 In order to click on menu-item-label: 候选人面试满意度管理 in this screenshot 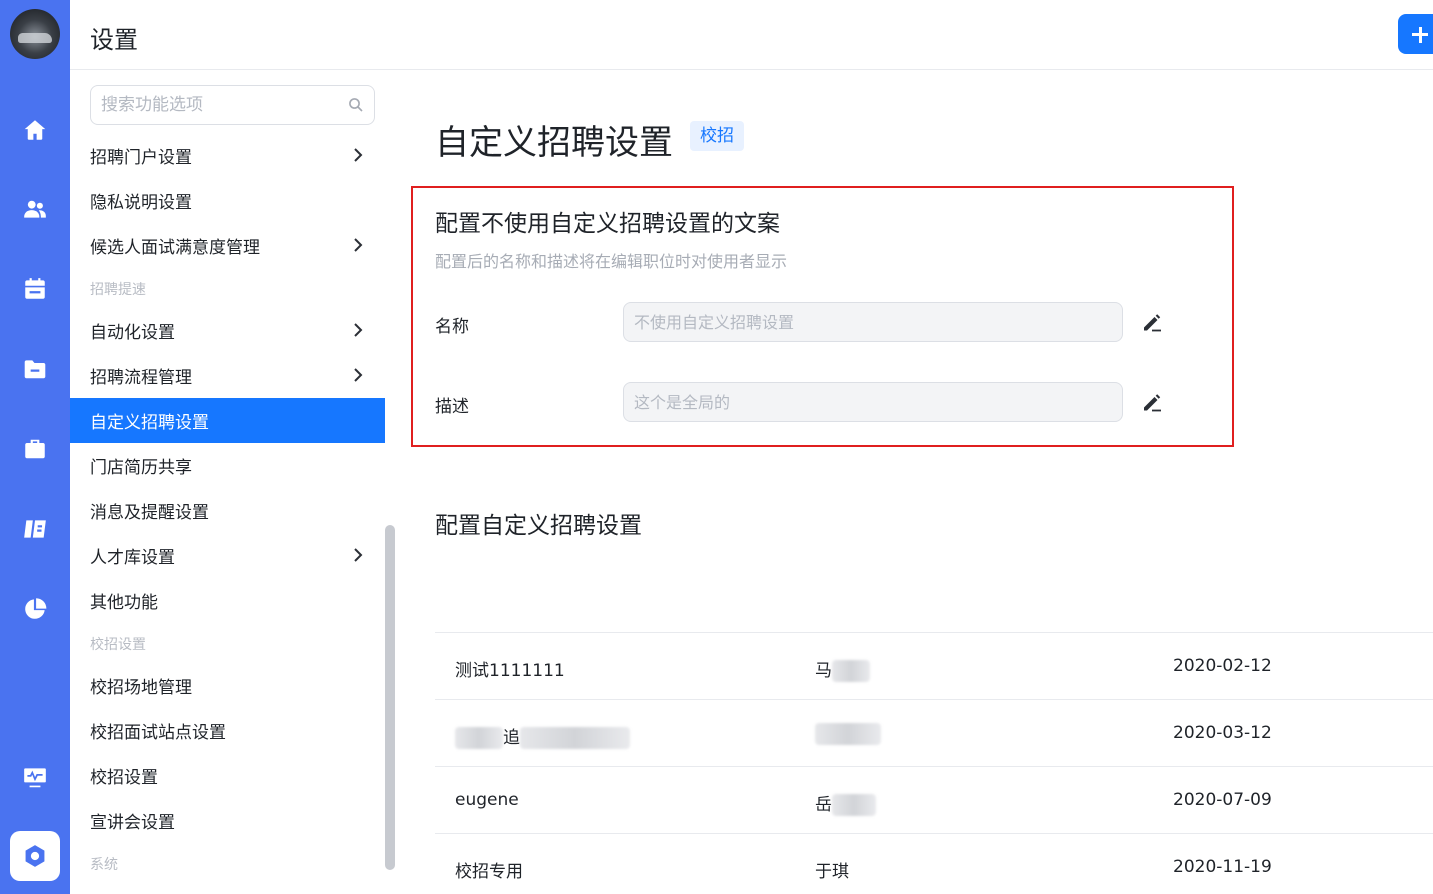, I will do `click(175, 248)`.